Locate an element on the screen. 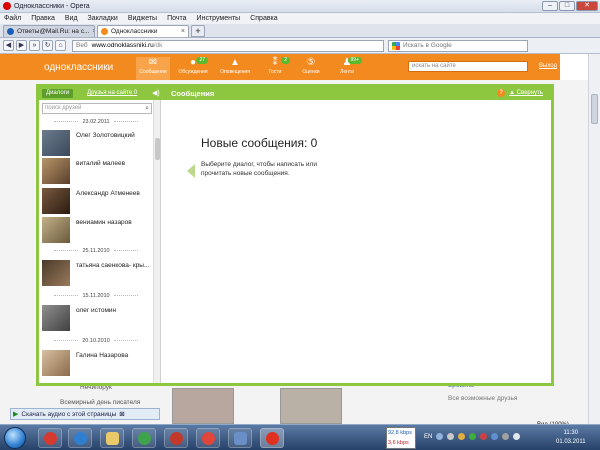 Image resolution: width=600 pixels, height=450 pixels. clock-date: 01.03.2011 is located at coordinates (571, 442).